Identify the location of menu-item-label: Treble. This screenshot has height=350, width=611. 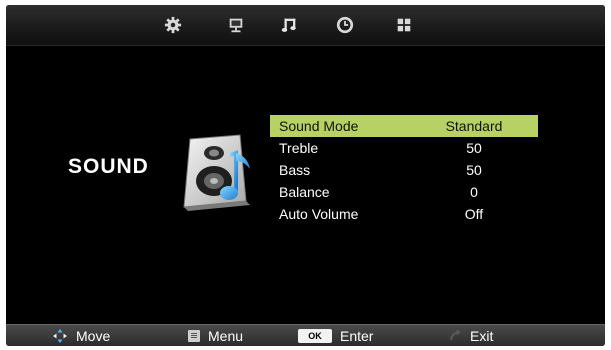
(299, 148).